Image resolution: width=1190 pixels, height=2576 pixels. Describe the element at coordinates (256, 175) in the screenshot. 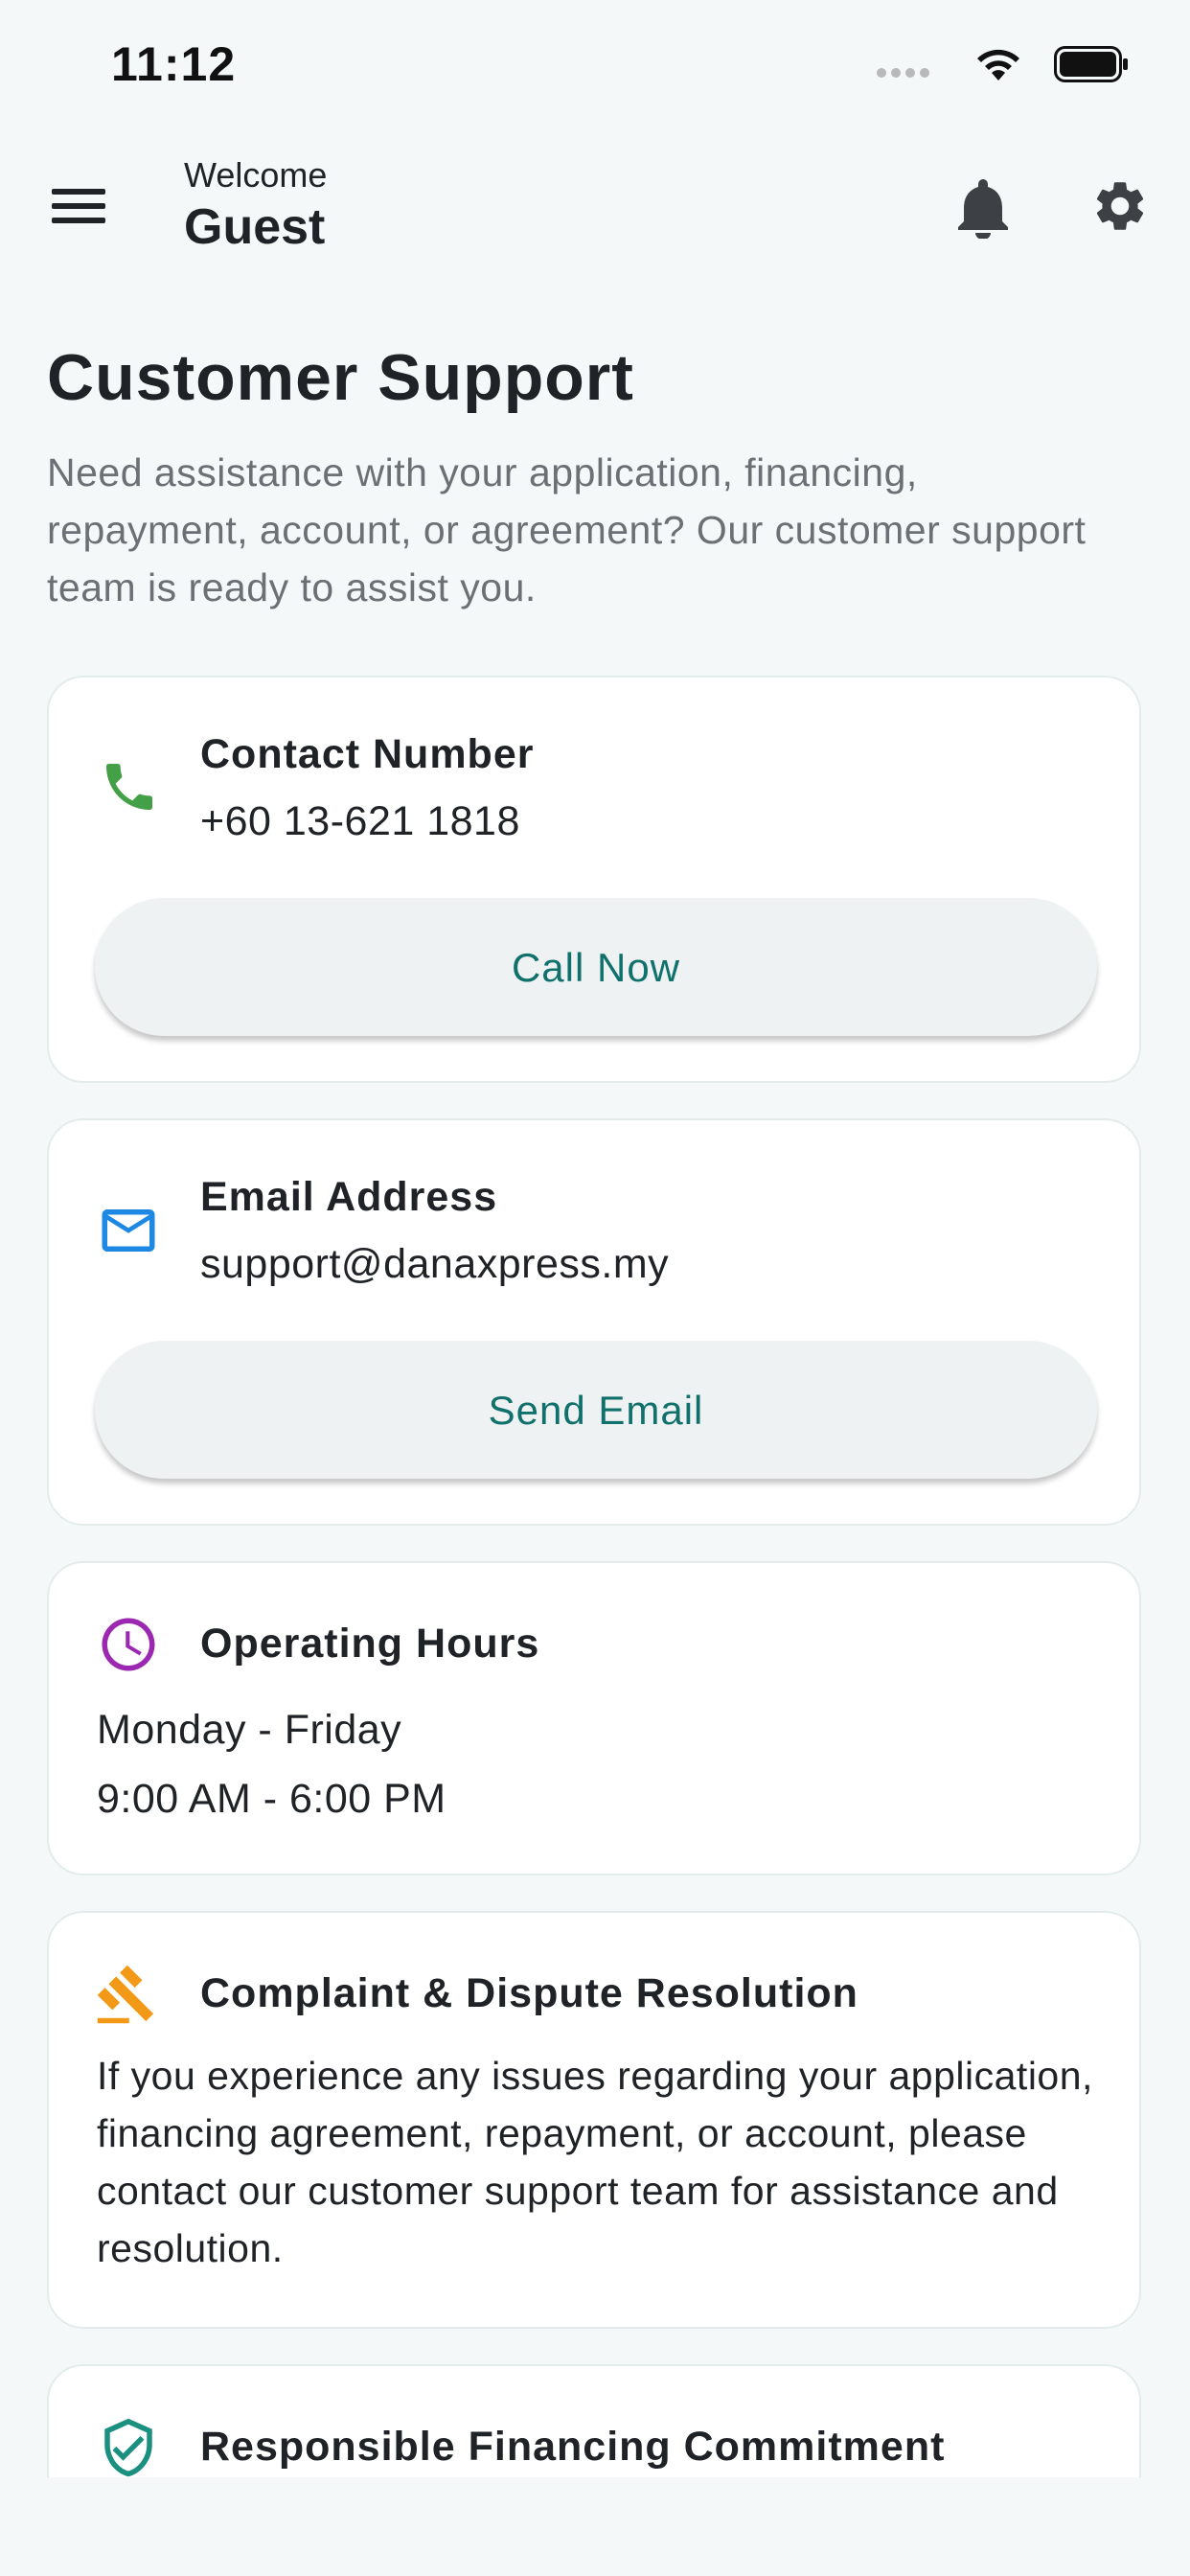

I see `welcome-label: Welcome` at that location.